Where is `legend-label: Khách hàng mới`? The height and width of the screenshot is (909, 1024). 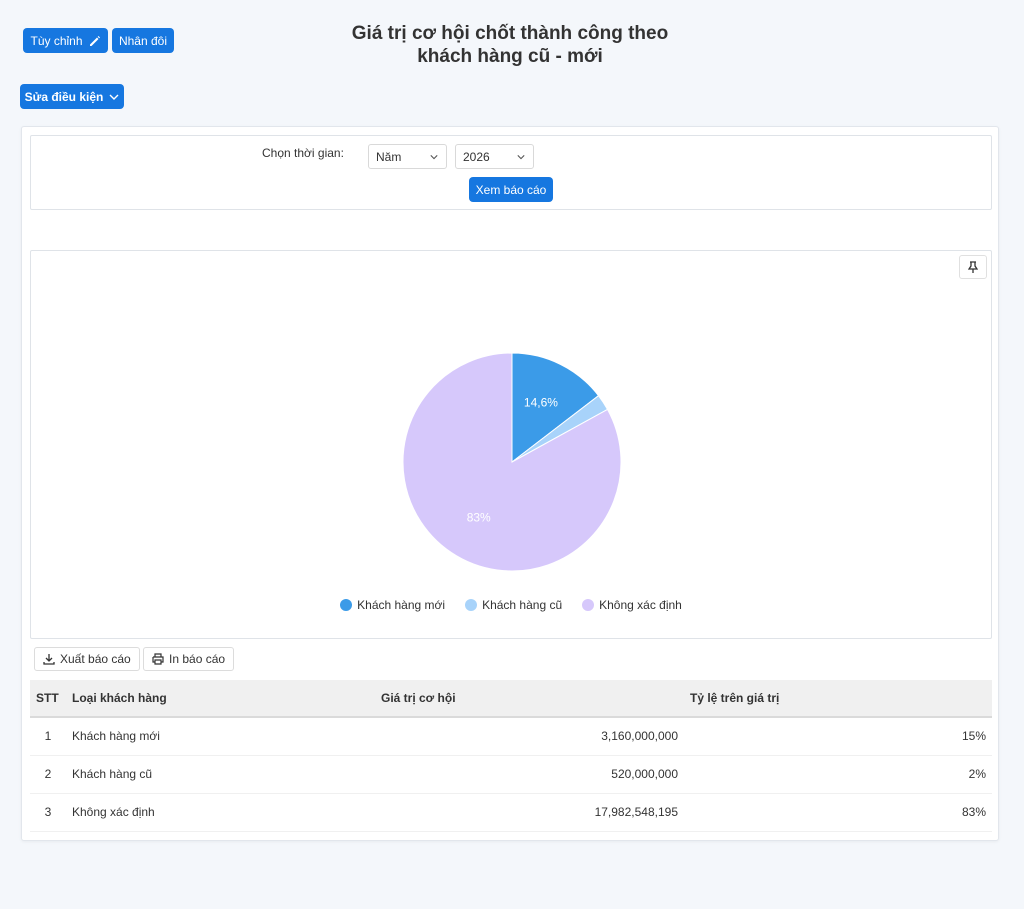
legend-label: Khách hàng mới is located at coordinates (401, 605).